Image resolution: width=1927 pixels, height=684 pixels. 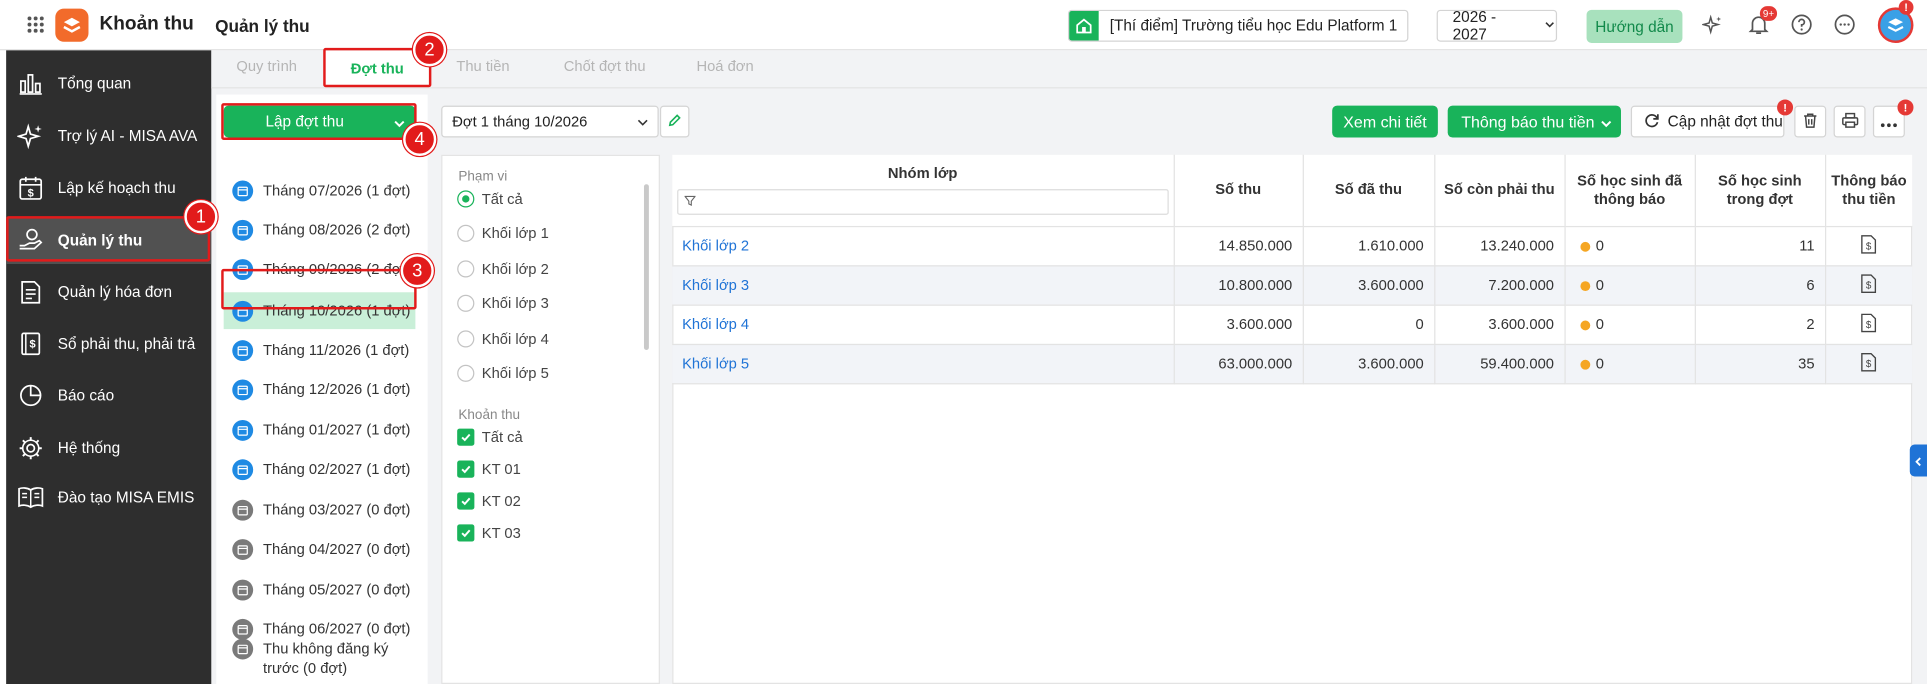 I want to click on cell-remain: 7.200.000, so click(x=1500, y=285).